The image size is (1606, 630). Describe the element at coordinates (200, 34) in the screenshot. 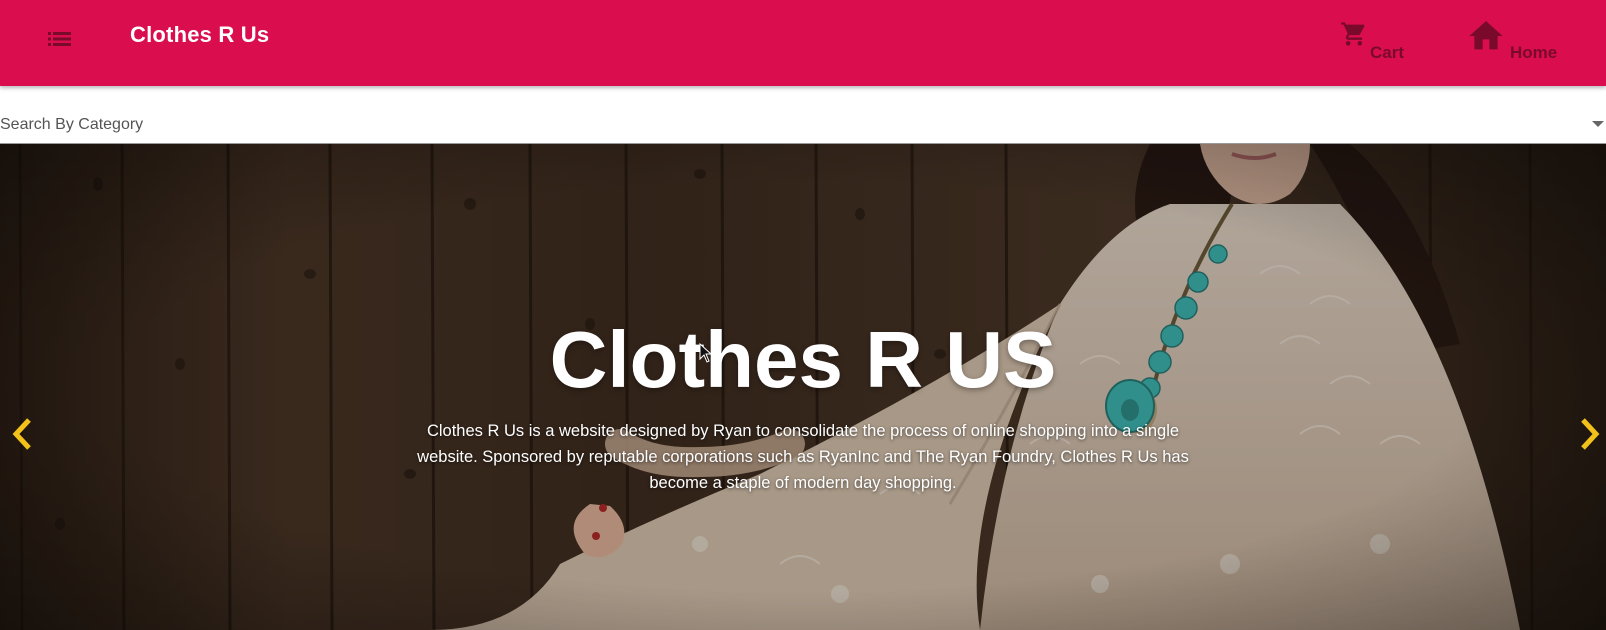

I see `app-title: Clothes R Us` at that location.